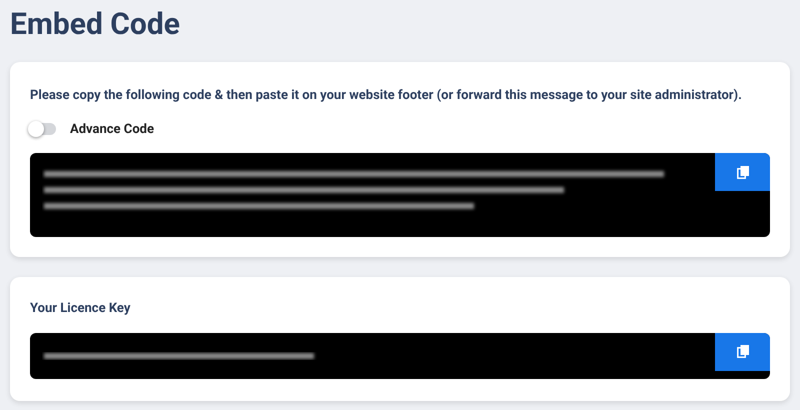 The image size is (800, 410). I want to click on toggle-label: Advance Code, so click(112, 129).